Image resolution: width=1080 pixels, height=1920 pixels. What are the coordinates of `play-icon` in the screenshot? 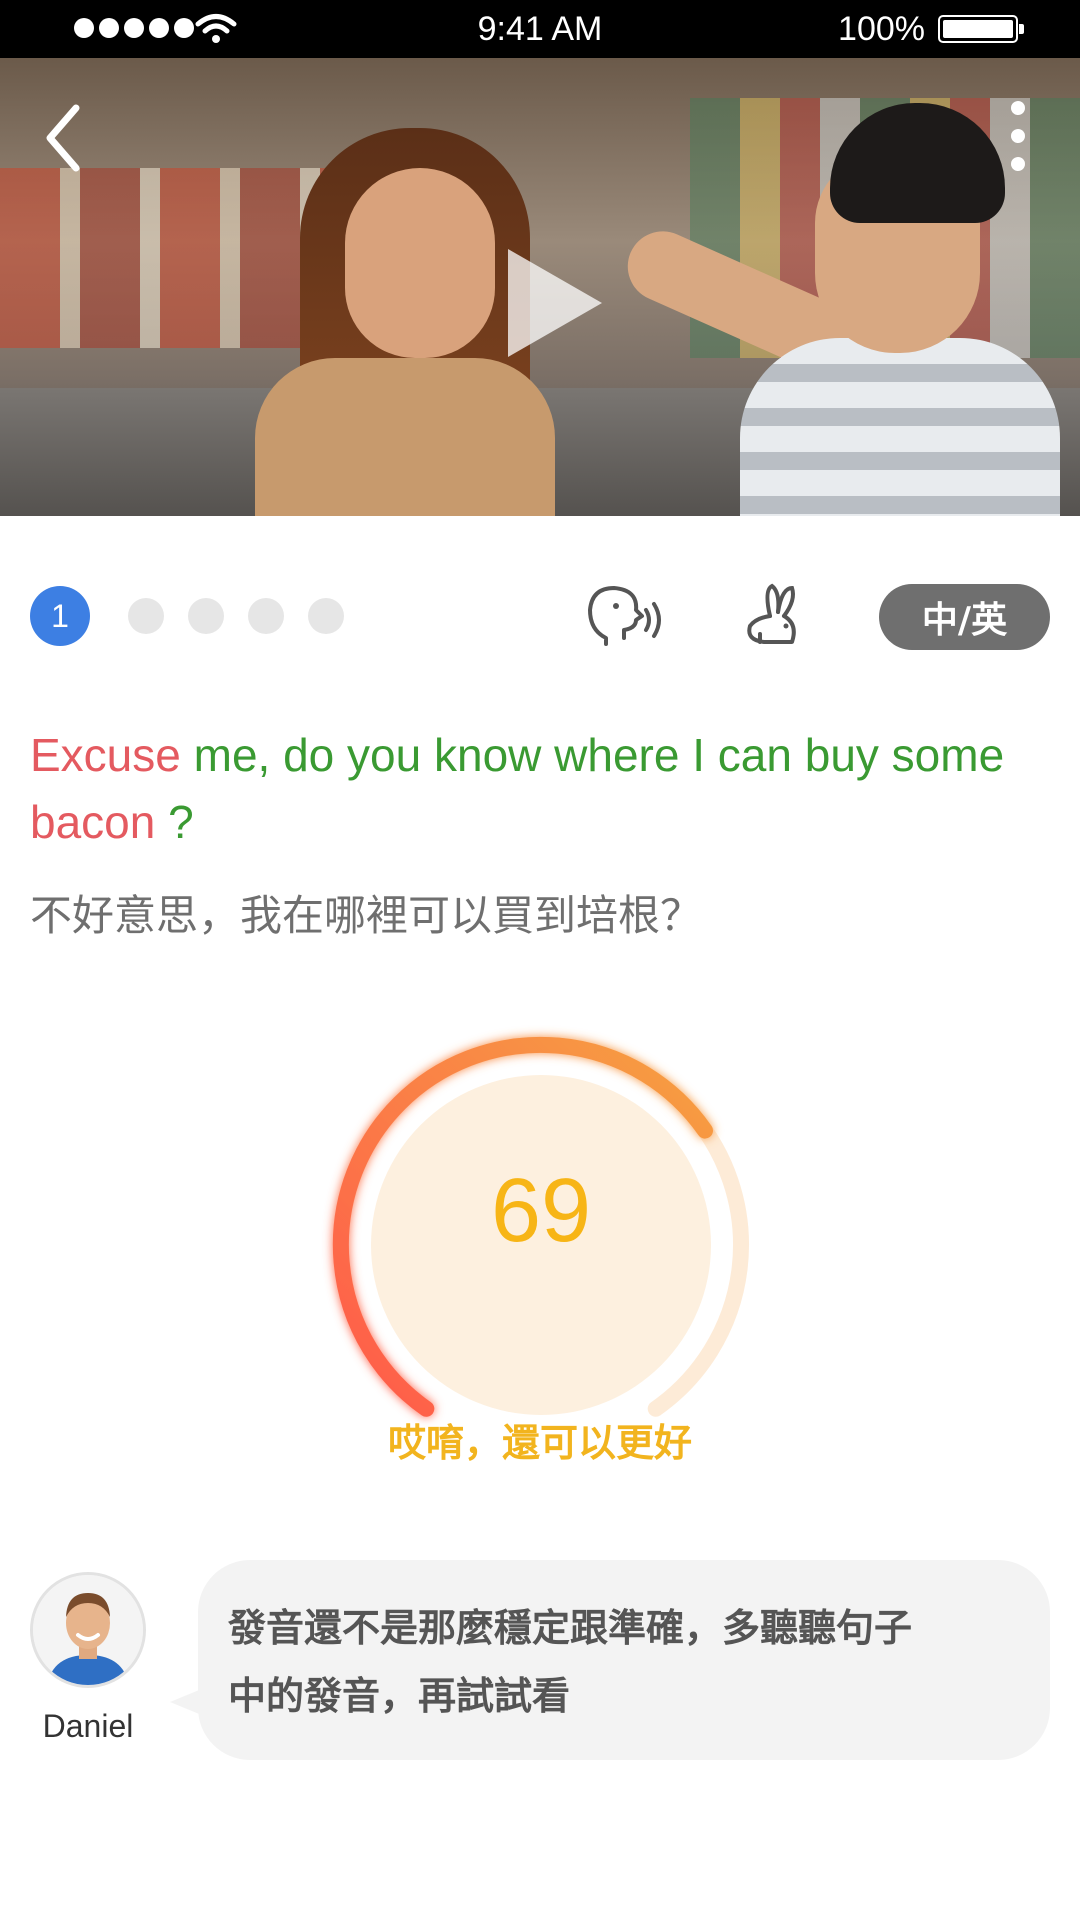 It's located at (555, 303).